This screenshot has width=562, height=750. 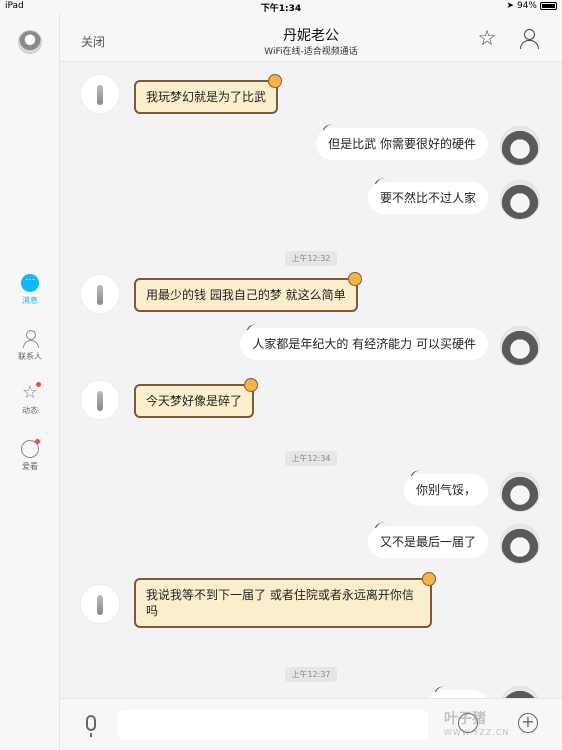 What do you see at coordinates (526, 6) in the screenshot?
I see `battery-percent: 94%` at bounding box center [526, 6].